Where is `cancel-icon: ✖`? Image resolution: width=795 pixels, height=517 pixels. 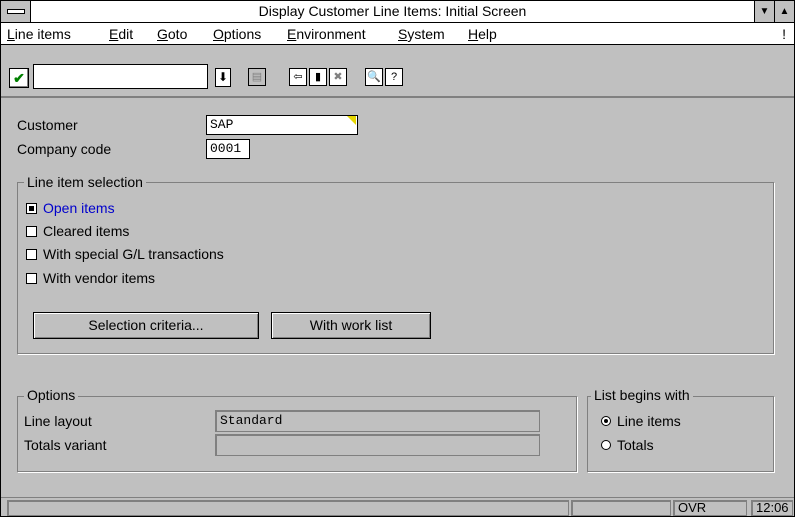 cancel-icon: ✖ is located at coordinates (338, 77).